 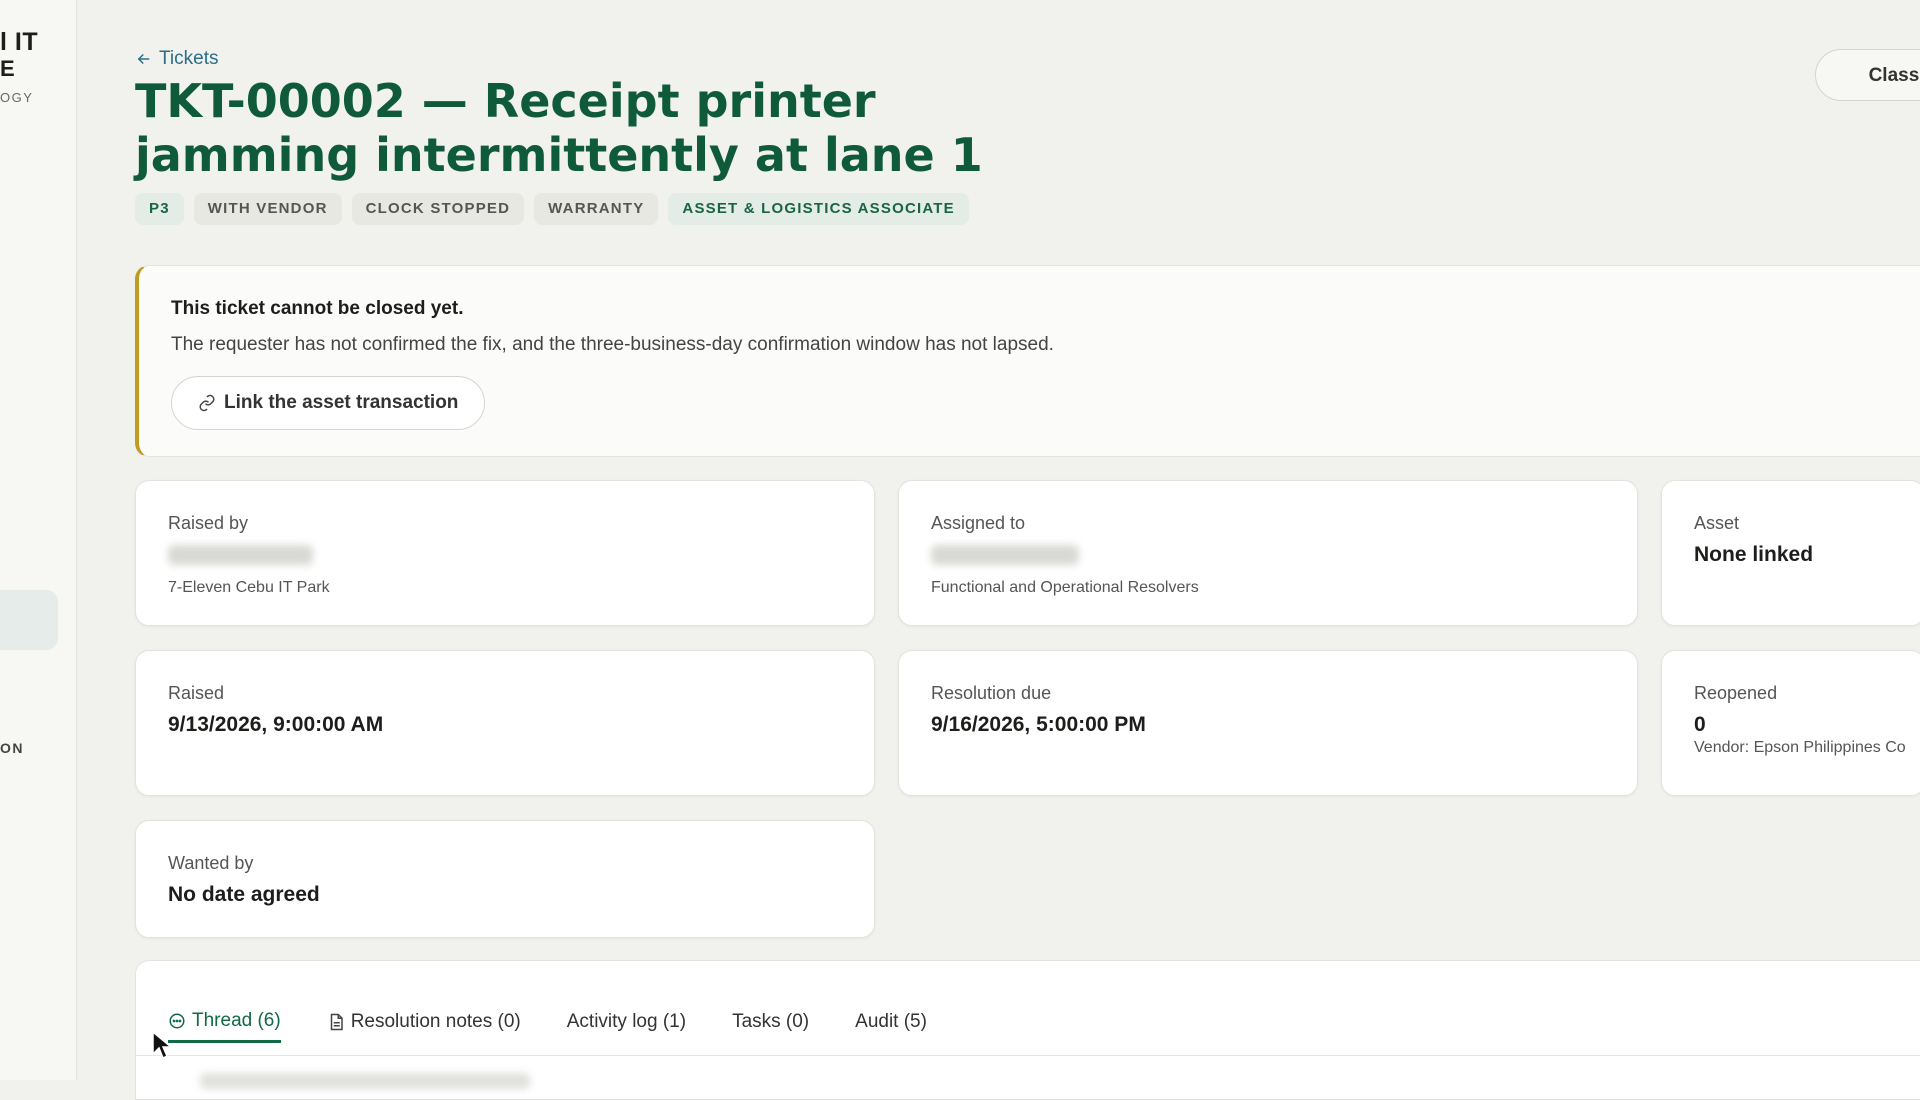 I want to click on clock-tag: CLOCK STOPPED, so click(x=438, y=209).